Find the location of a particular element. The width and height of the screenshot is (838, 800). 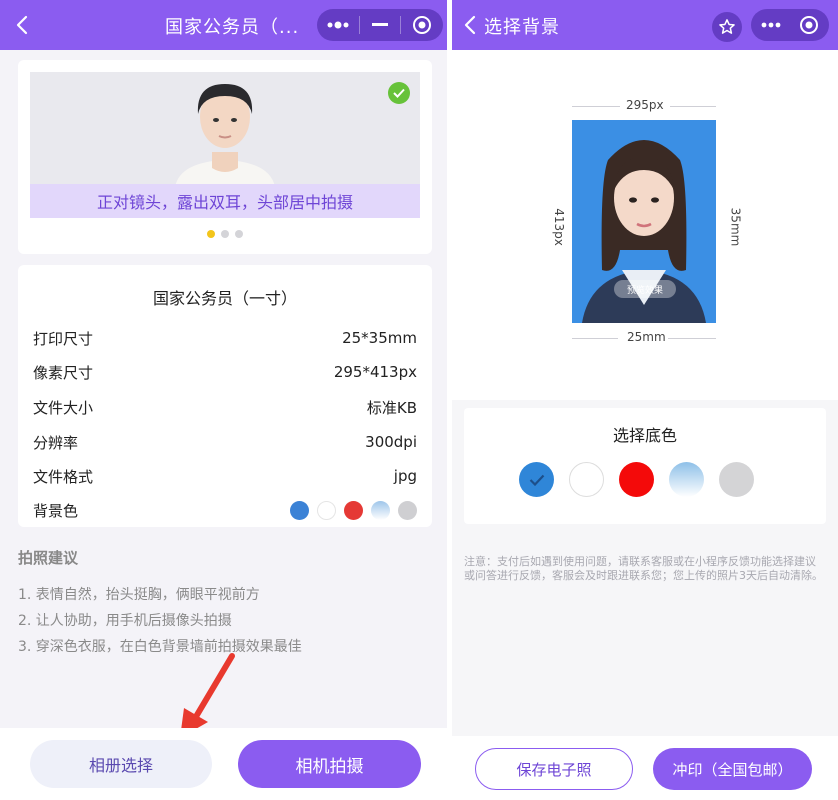

bg-color-swatches is located at coordinates (353, 510).